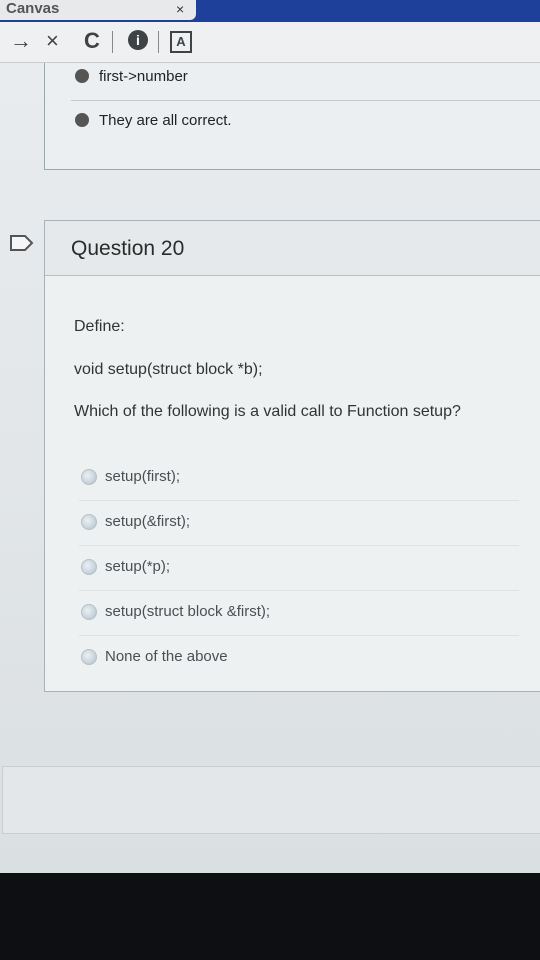  I want to click on answer-option: setup(*p);, so click(299, 567).